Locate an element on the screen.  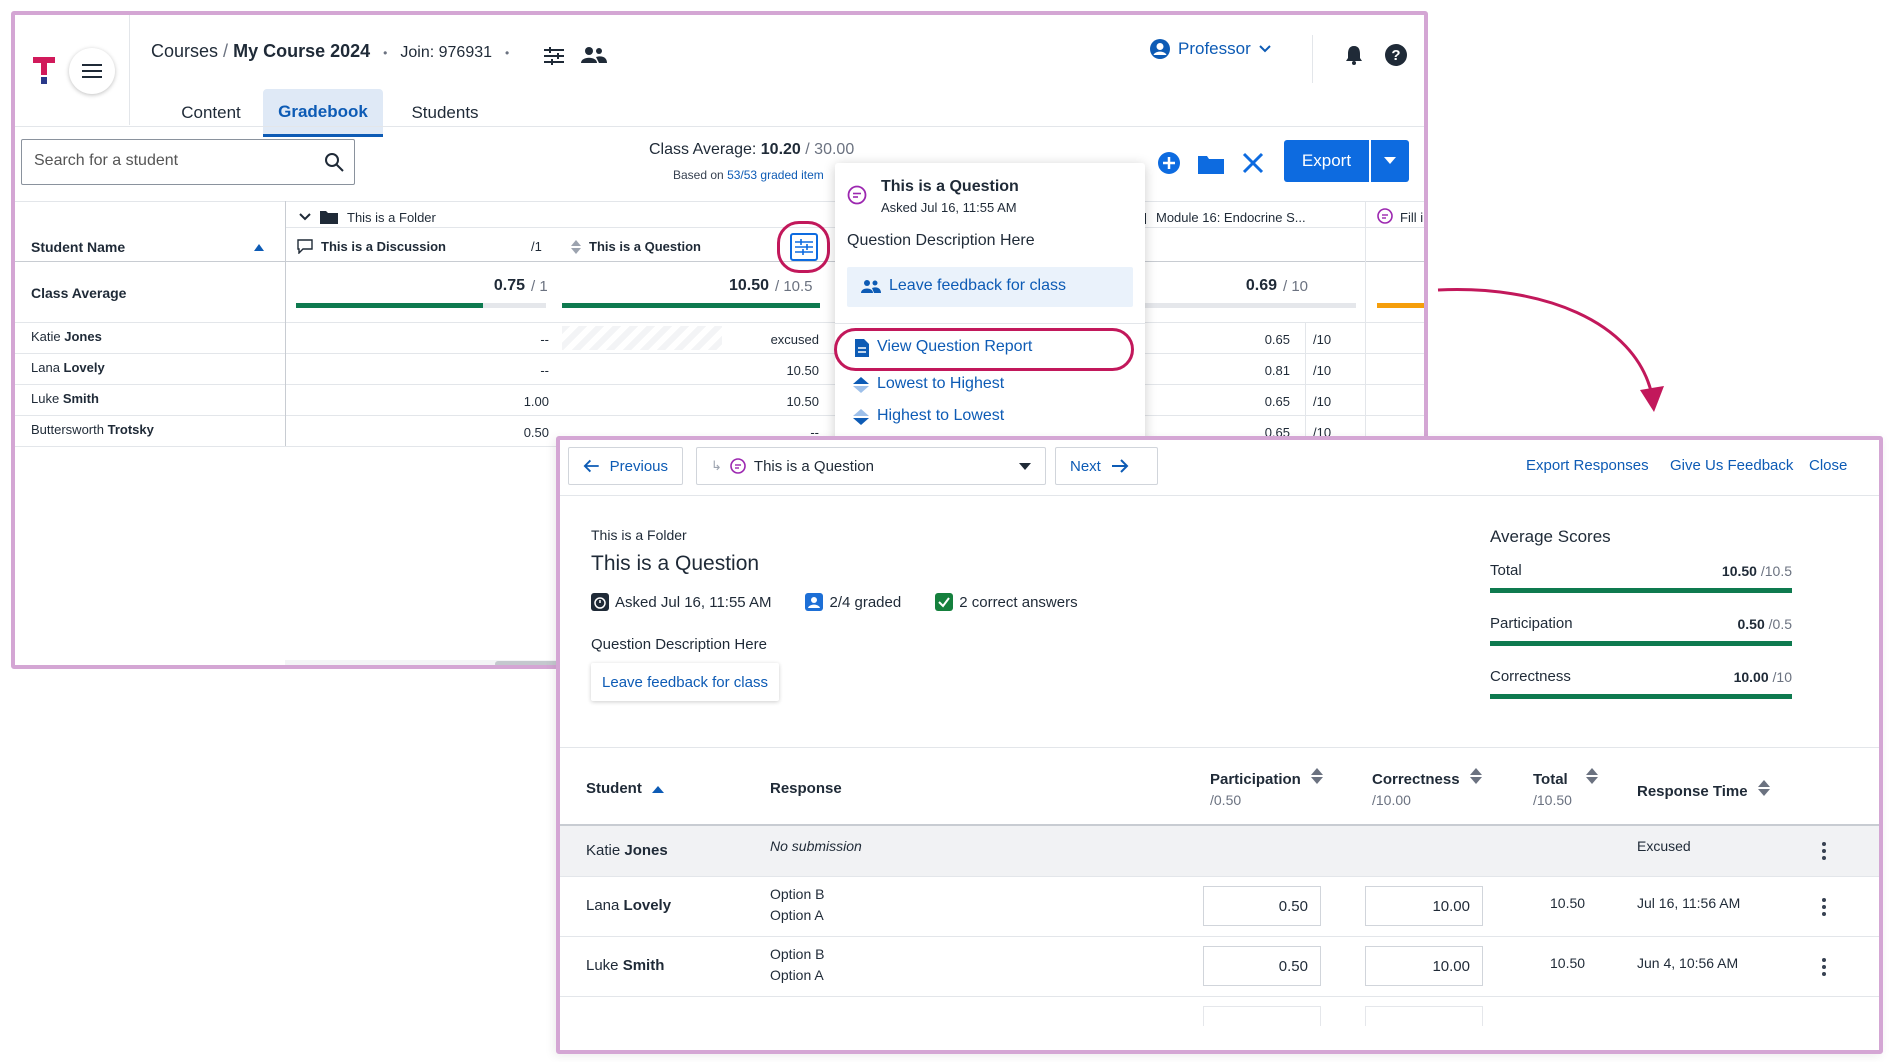
module-grade-max: /10 is located at coordinates (1322, 370).